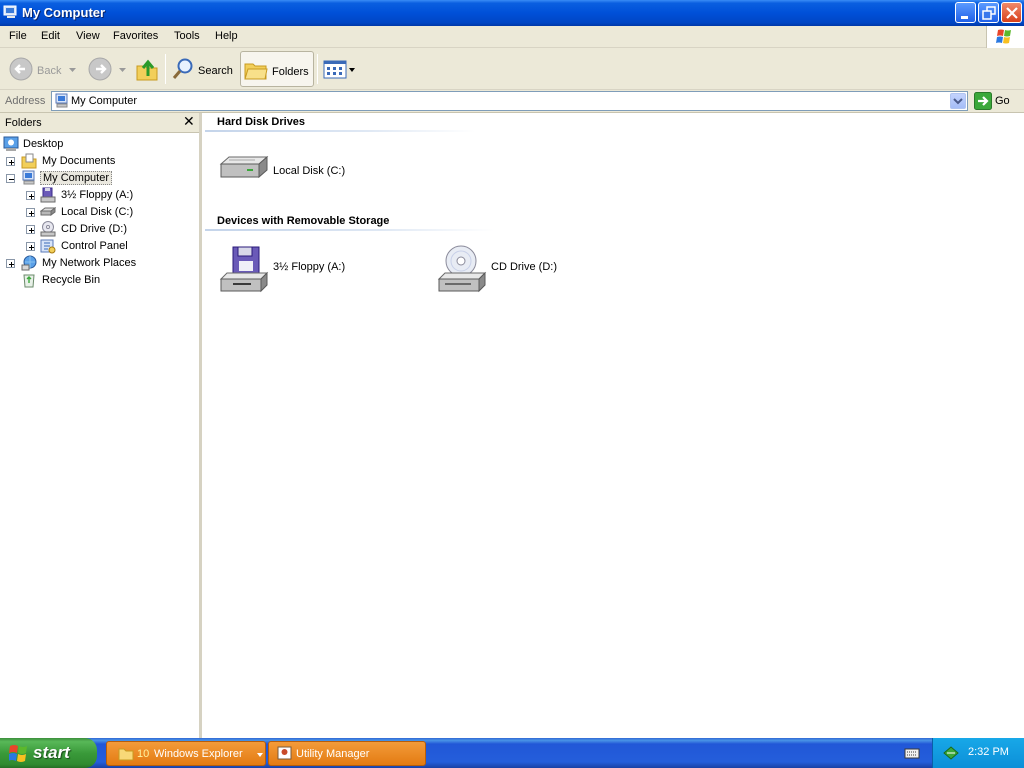 The width and height of the screenshot is (1024, 768). Describe the element at coordinates (261, 122) in the screenshot. I see `group-heading-hard-disk-drives: Hard Disk Drives` at that location.